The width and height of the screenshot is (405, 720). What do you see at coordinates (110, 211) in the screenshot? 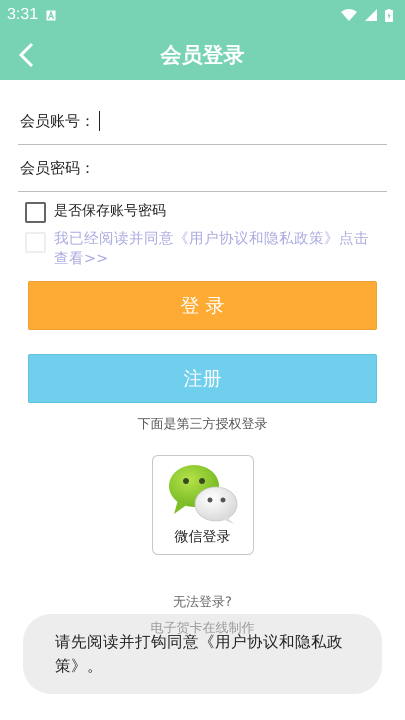
I see `checkbox-label: 是否保存账号密码` at bounding box center [110, 211].